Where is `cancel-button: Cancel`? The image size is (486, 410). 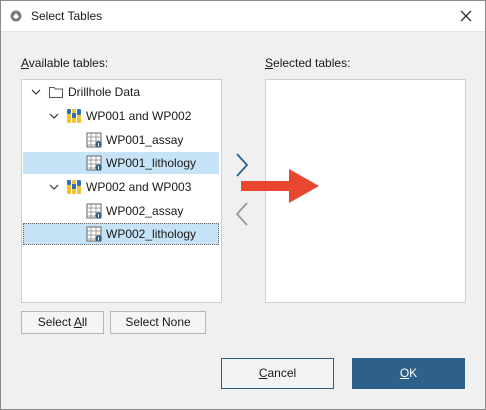 cancel-button: Cancel is located at coordinates (277, 373).